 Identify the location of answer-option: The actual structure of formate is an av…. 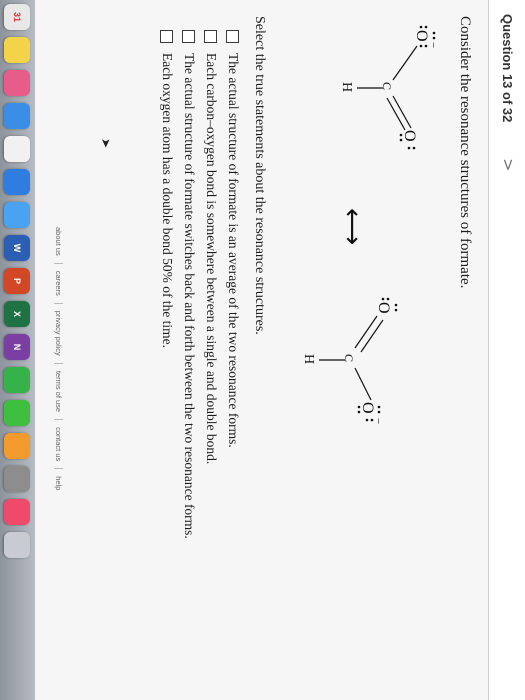
(233, 284).